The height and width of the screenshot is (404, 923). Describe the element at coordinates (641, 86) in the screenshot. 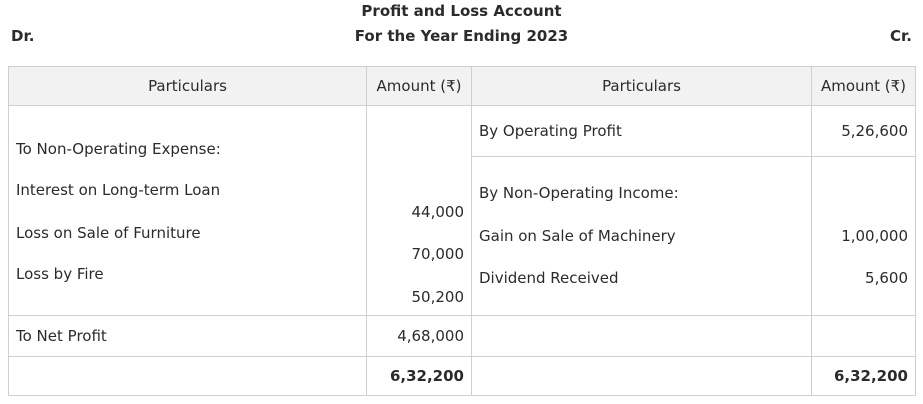

I see `credit-particulars-header: Particulars` at that location.